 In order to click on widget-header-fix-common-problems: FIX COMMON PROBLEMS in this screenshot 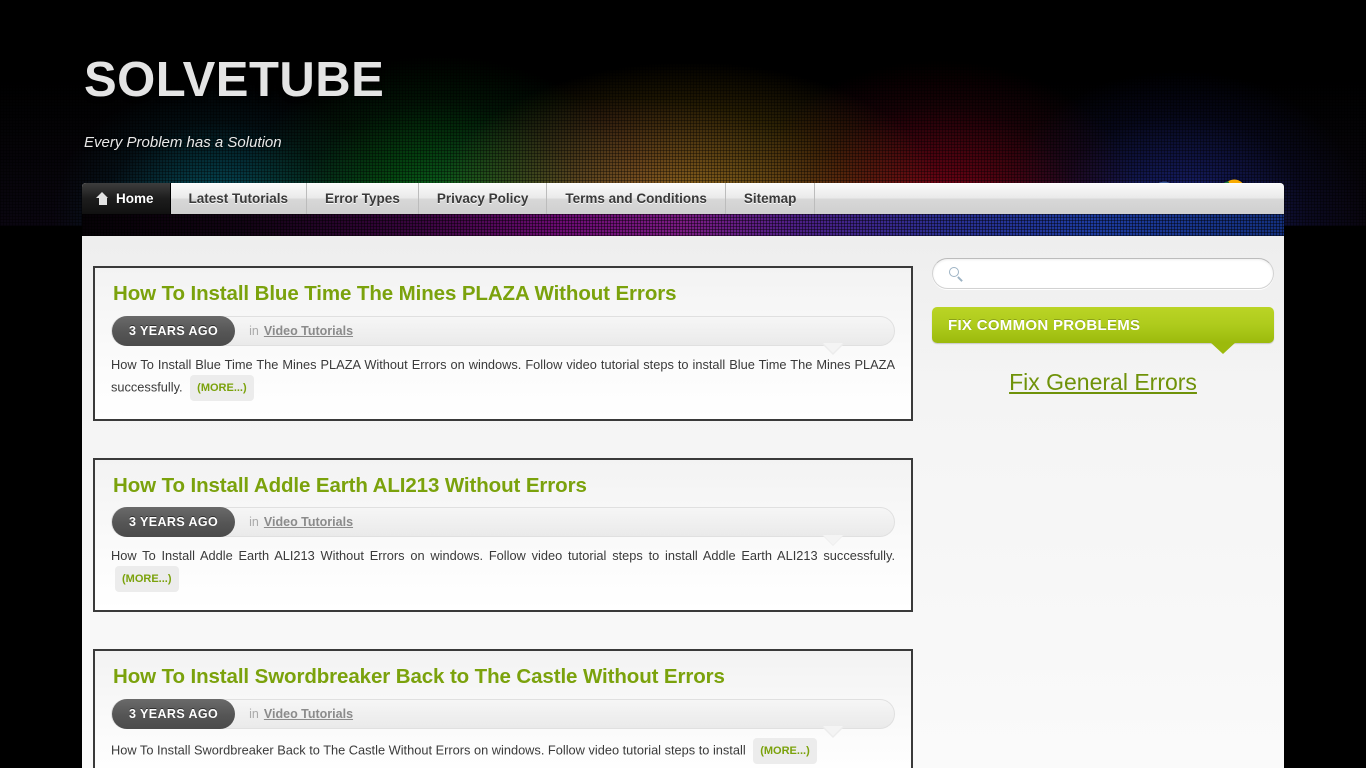, I will do `click(1103, 330)`.